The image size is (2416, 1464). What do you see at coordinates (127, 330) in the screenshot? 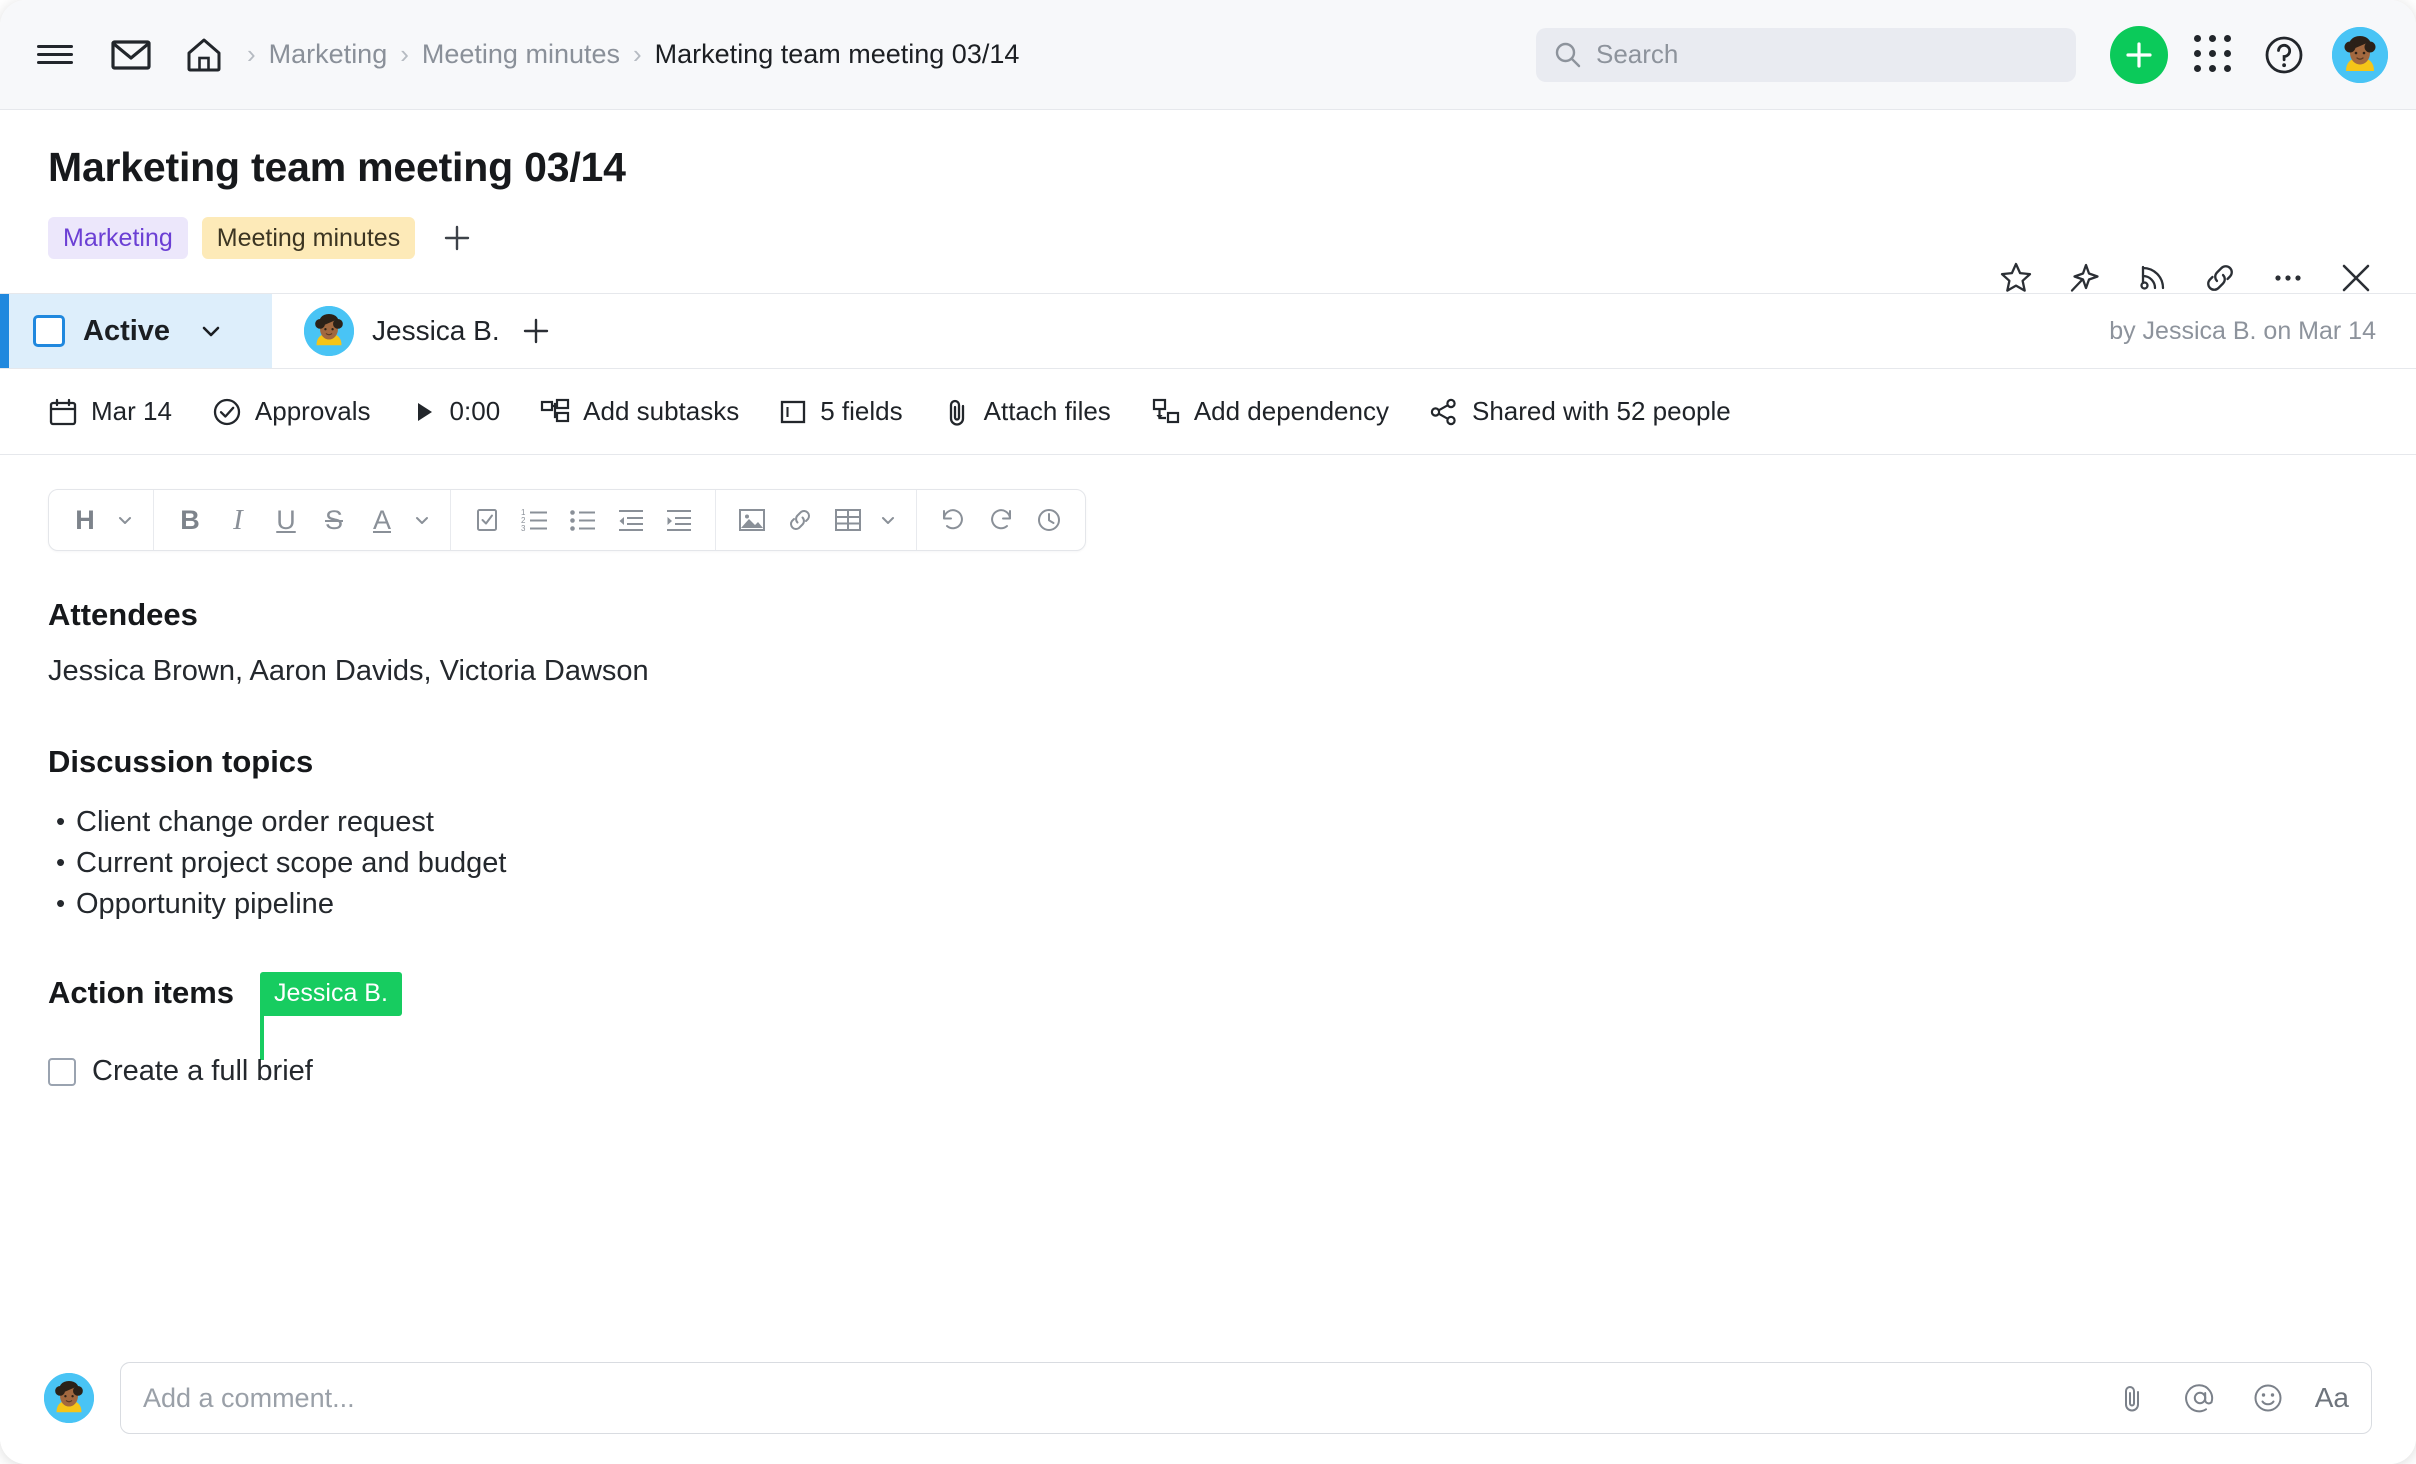
I see `status-label: Active` at bounding box center [127, 330].